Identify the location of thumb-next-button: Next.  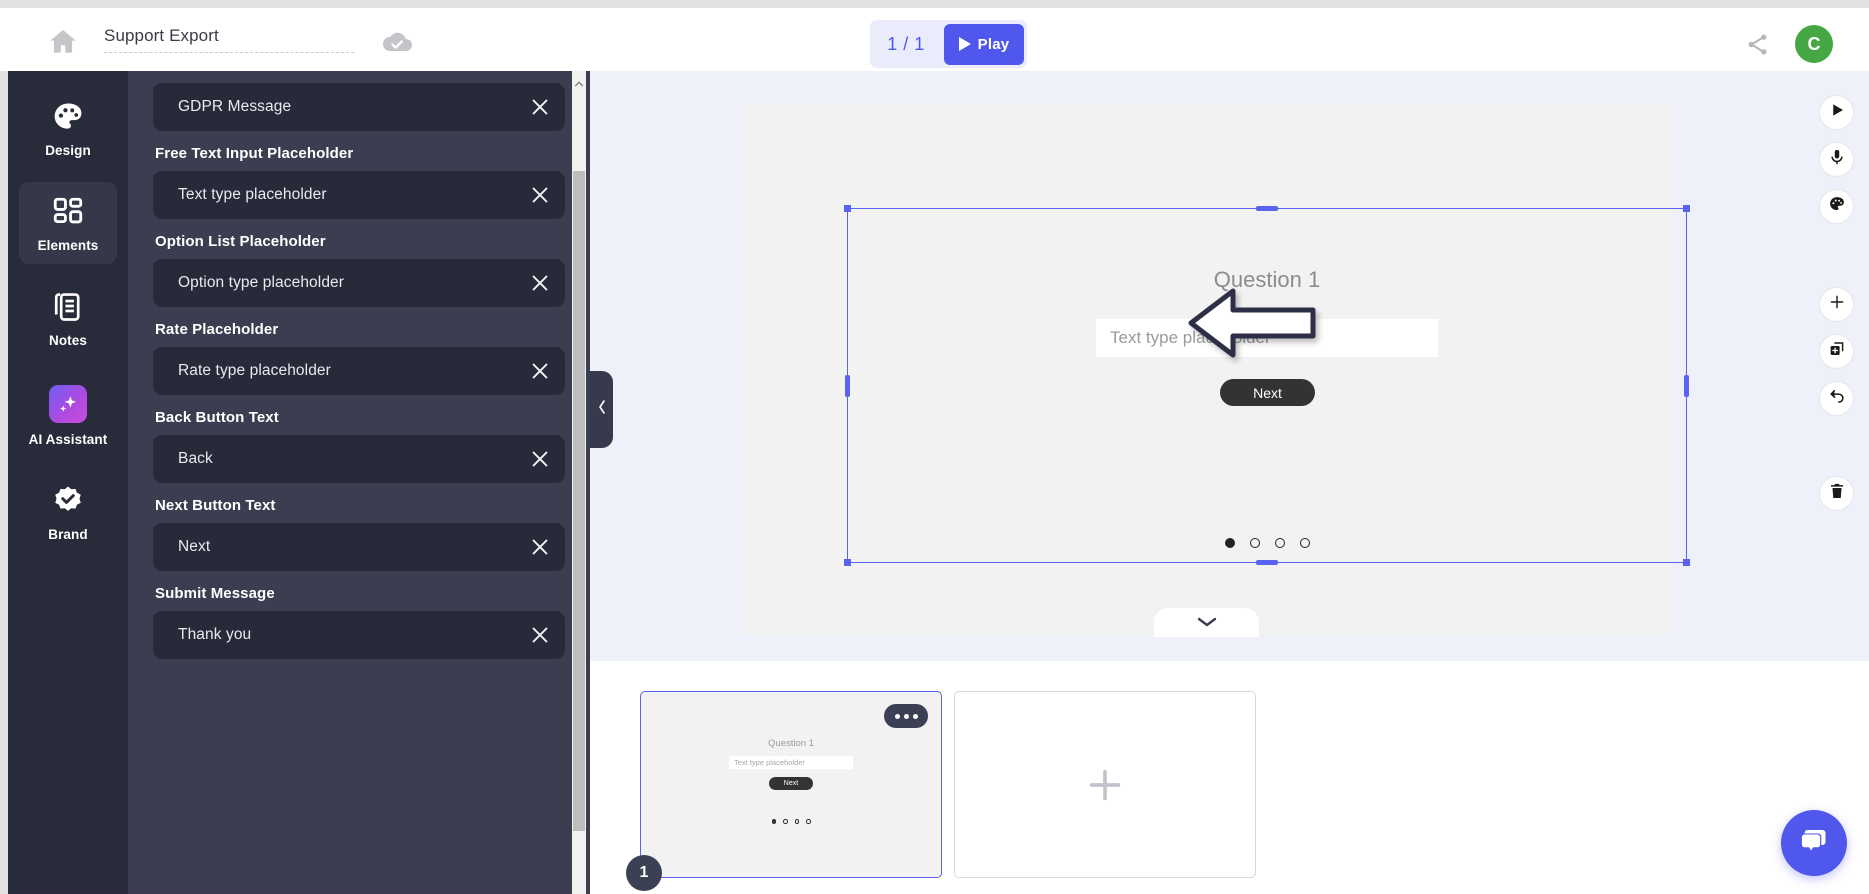
(791, 783).